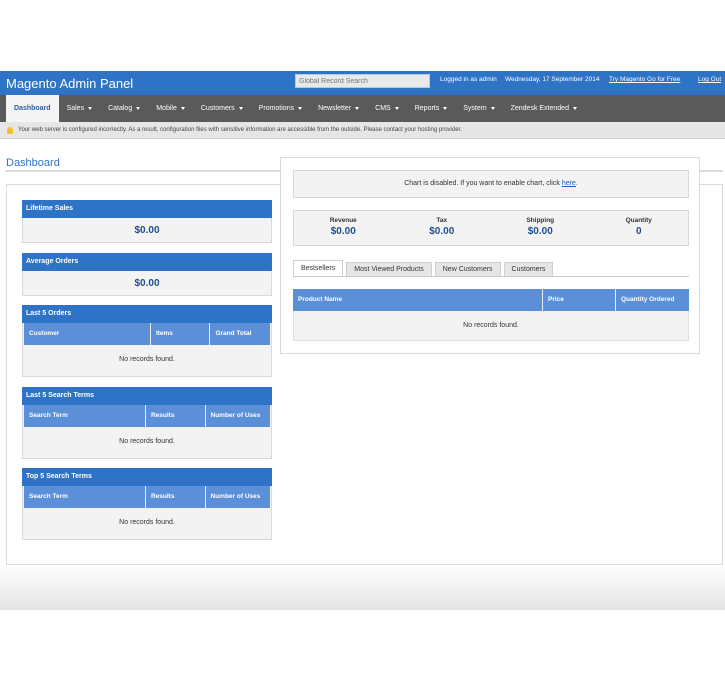  I want to click on total-revenue: Revenue $0.00, so click(343, 227).